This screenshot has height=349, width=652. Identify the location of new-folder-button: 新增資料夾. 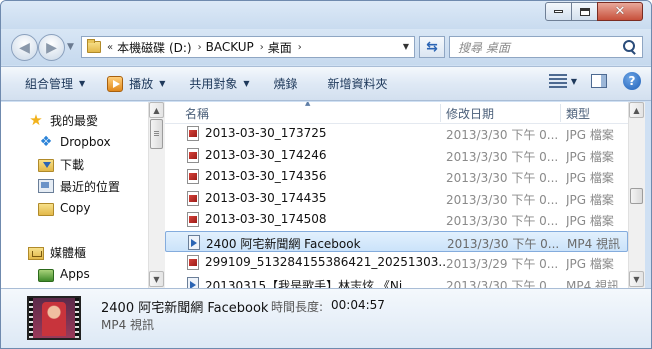
(358, 84).